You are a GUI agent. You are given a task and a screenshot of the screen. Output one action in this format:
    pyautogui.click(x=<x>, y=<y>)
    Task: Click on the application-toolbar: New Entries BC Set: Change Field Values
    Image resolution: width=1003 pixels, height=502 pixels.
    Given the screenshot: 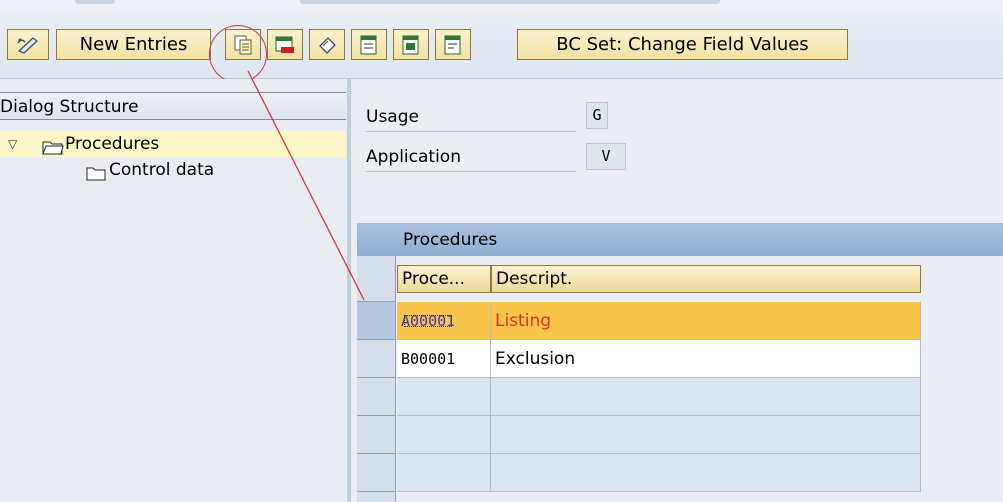 What is the action you would take?
    pyautogui.click(x=501, y=47)
    